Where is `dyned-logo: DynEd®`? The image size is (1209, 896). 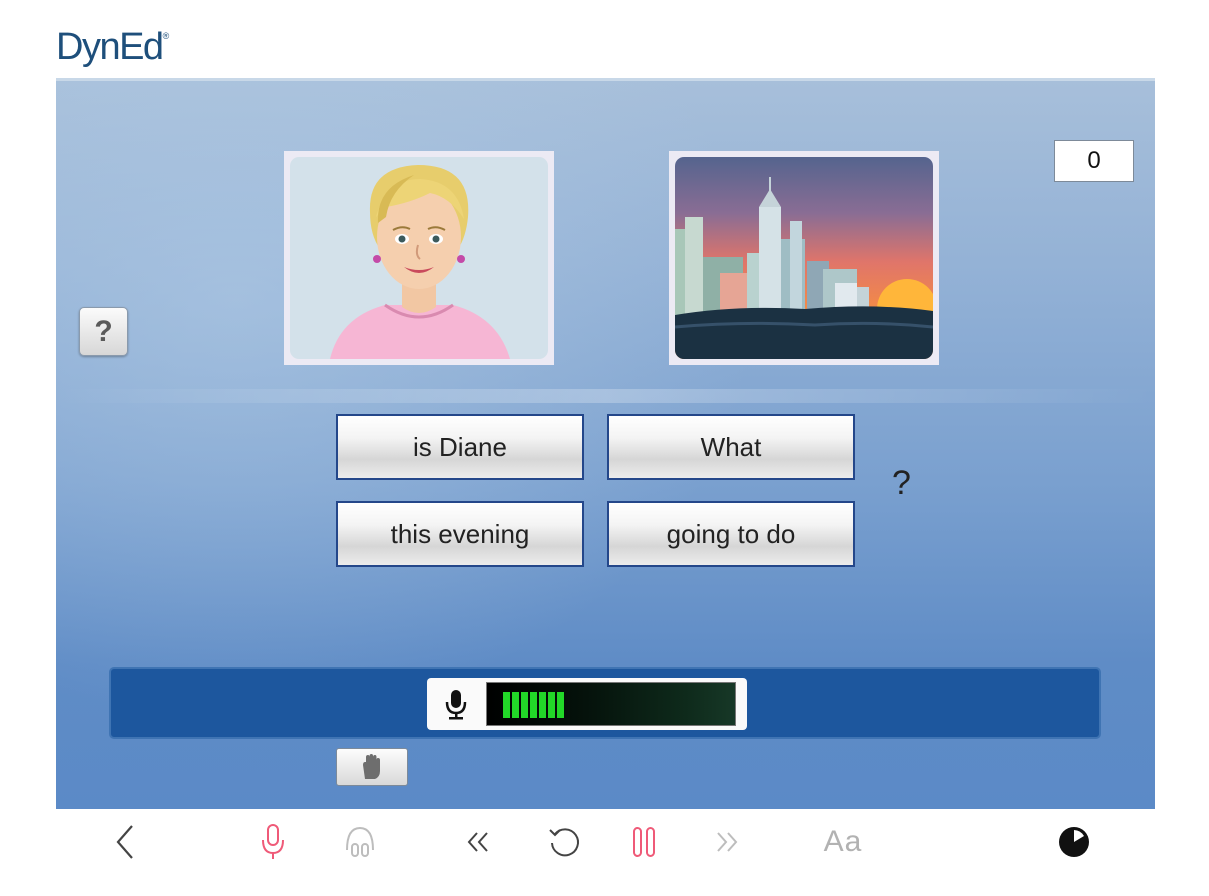
dyned-logo: DynEd® is located at coordinates (112, 47).